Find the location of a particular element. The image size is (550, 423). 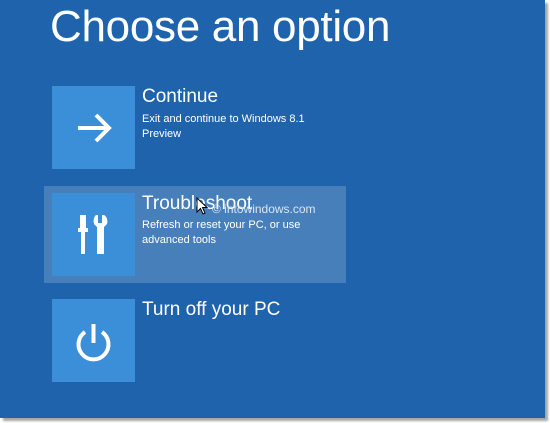

tools-icon is located at coordinates (93, 234).